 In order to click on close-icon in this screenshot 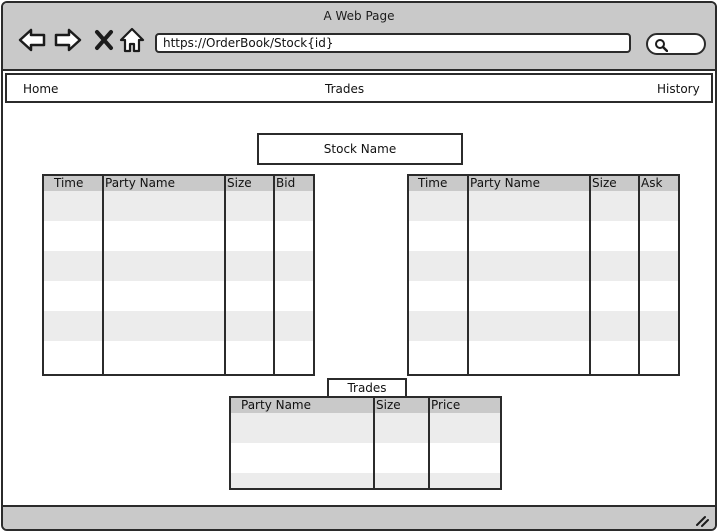, I will do `click(104, 40)`.